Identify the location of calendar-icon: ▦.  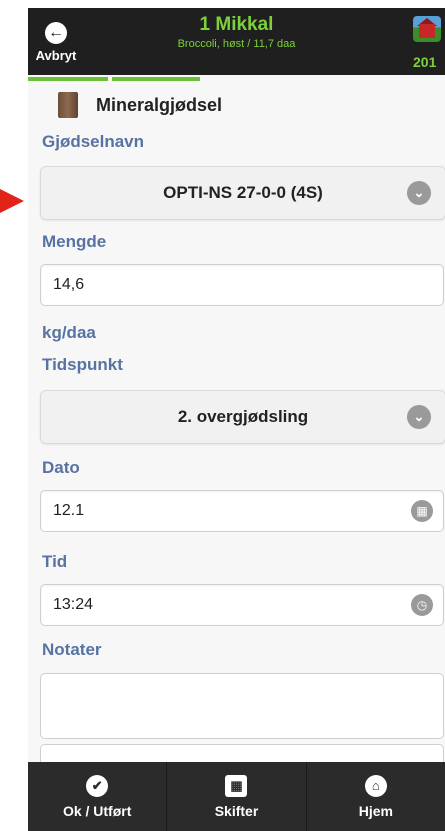
(422, 511).